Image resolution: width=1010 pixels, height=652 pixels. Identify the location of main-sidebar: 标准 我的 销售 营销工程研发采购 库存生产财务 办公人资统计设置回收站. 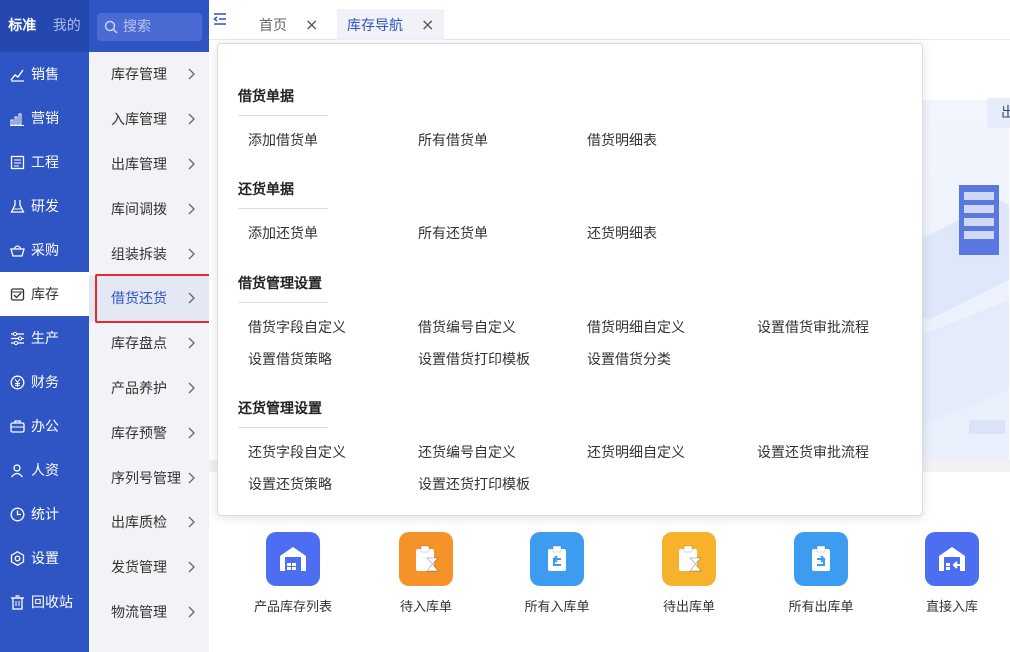
(44, 326).